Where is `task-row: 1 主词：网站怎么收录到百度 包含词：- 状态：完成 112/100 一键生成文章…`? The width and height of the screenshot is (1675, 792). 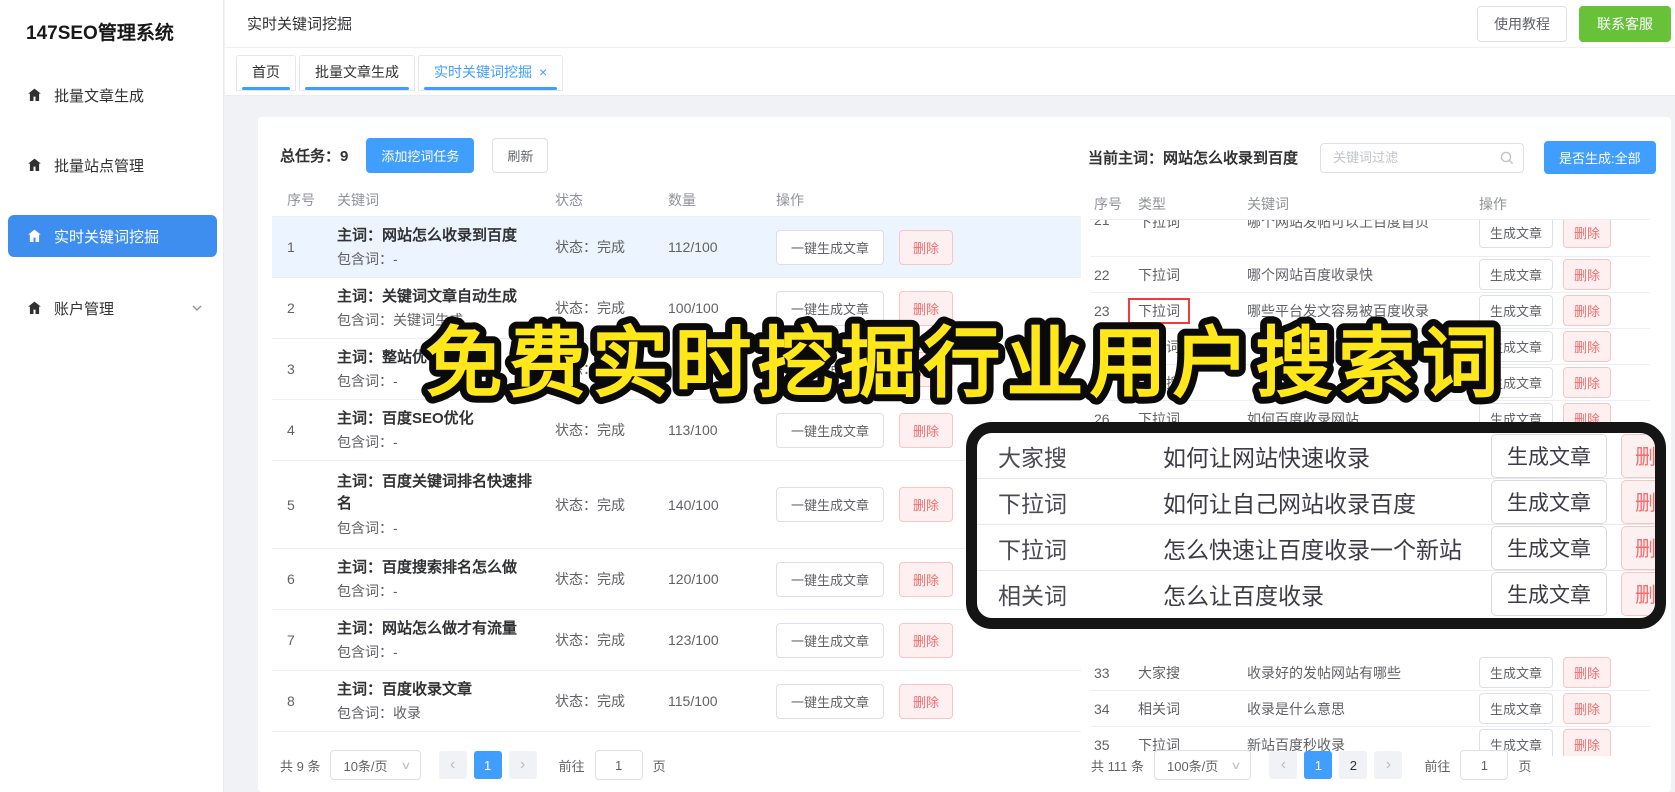 task-row: 1 主词：网站怎么收录到百度 包含词：- 状态：完成 112/100 一键生成文章… is located at coordinates (676, 247).